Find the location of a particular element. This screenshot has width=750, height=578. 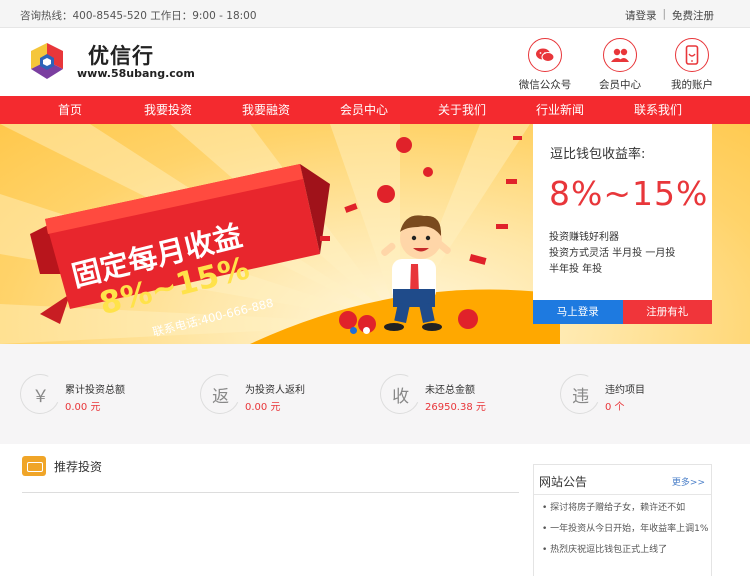

wechat-label: 微信公众号 is located at coordinates (545, 85).